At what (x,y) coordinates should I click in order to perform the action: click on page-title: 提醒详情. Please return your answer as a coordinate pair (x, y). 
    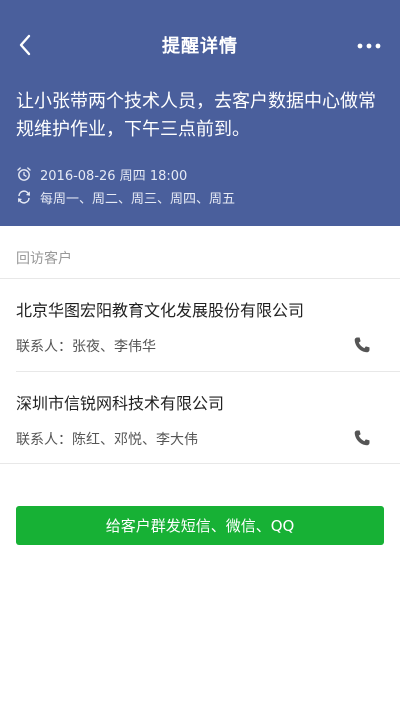
    Looking at the image, I should click on (200, 46).